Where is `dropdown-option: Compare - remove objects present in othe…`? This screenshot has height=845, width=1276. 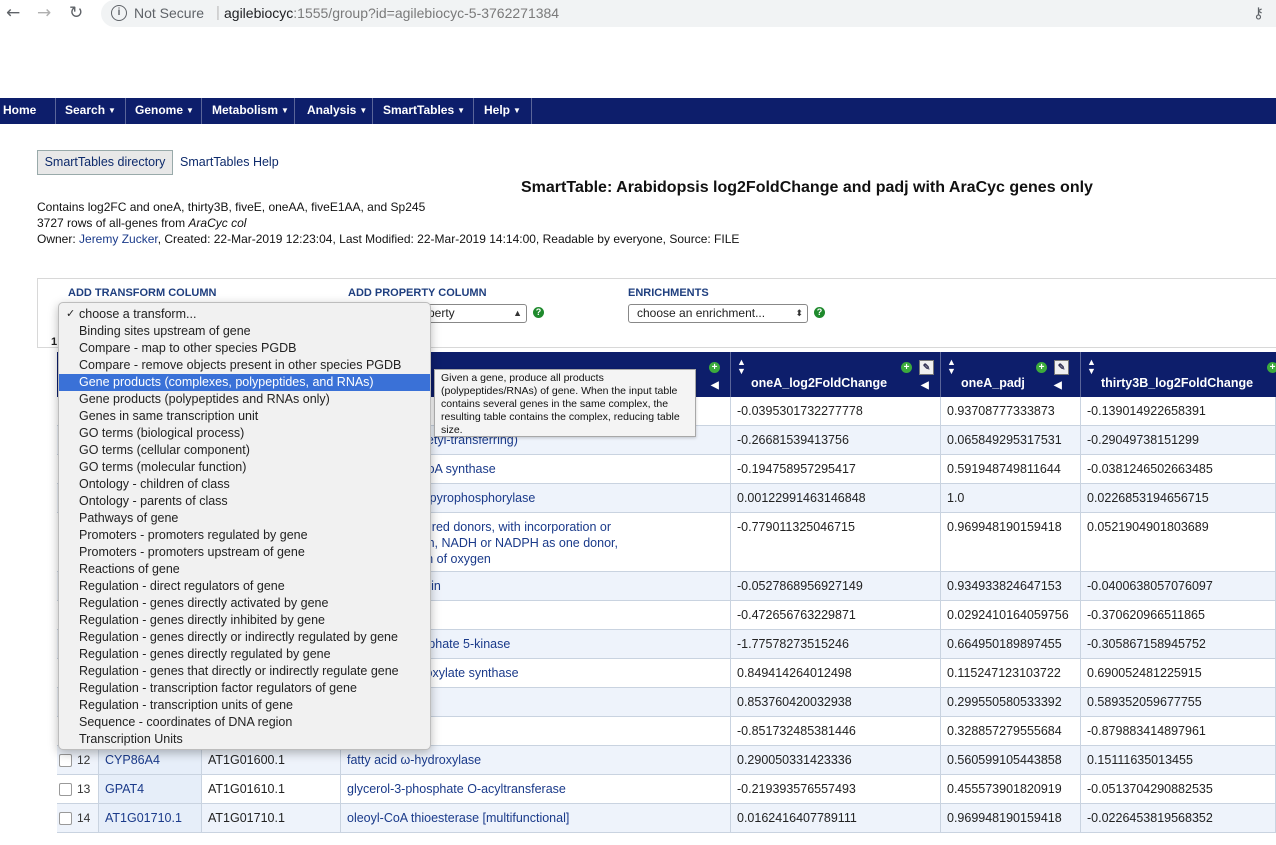 dropdown-option: Compare - remove objects present in othe… is located at coordinates (244, 365).